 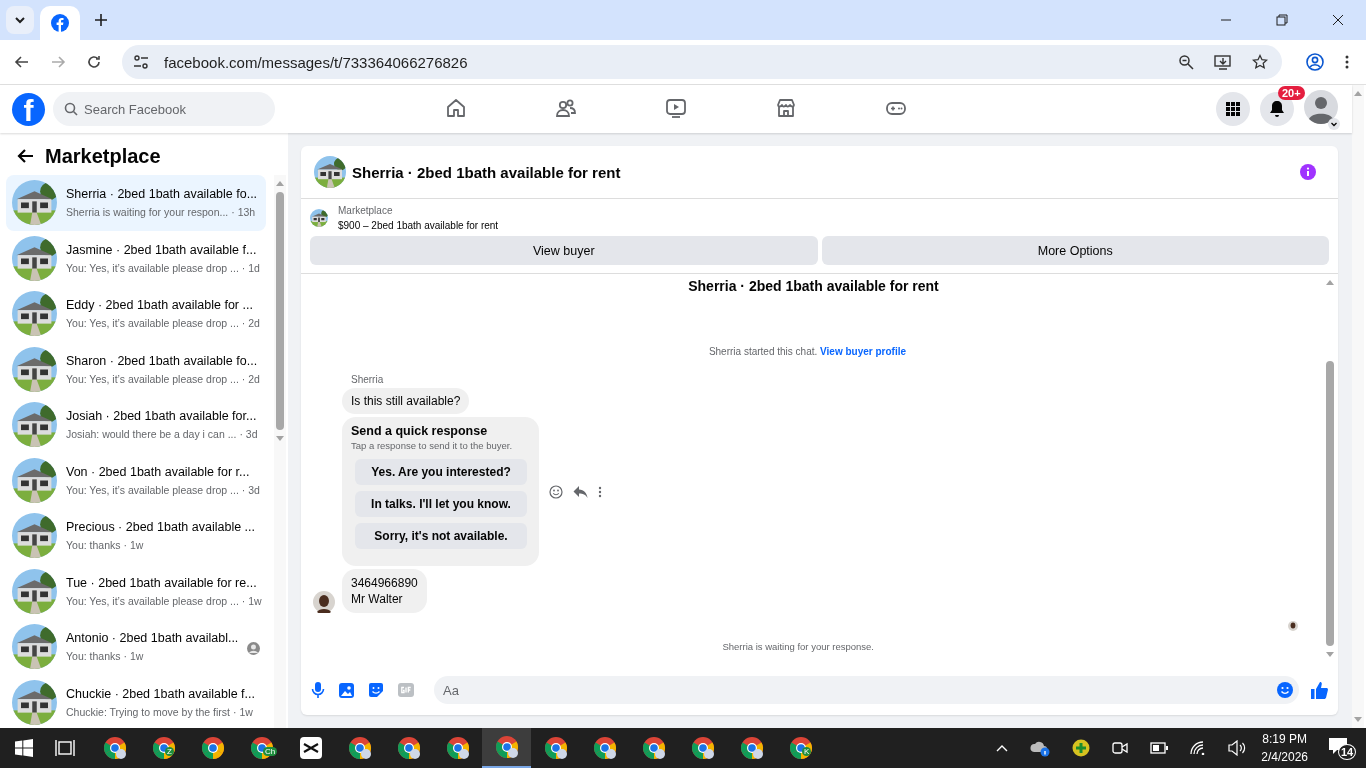 I want to click on search-field: Search Facebook, so click(x=164, y=109).